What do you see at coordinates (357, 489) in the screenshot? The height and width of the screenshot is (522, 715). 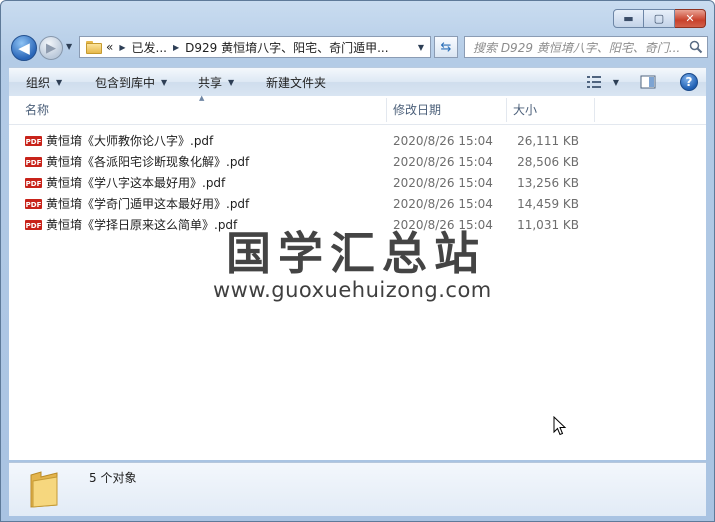 I see `details-pane: 5 个对象` at bounding box center [357, 489].